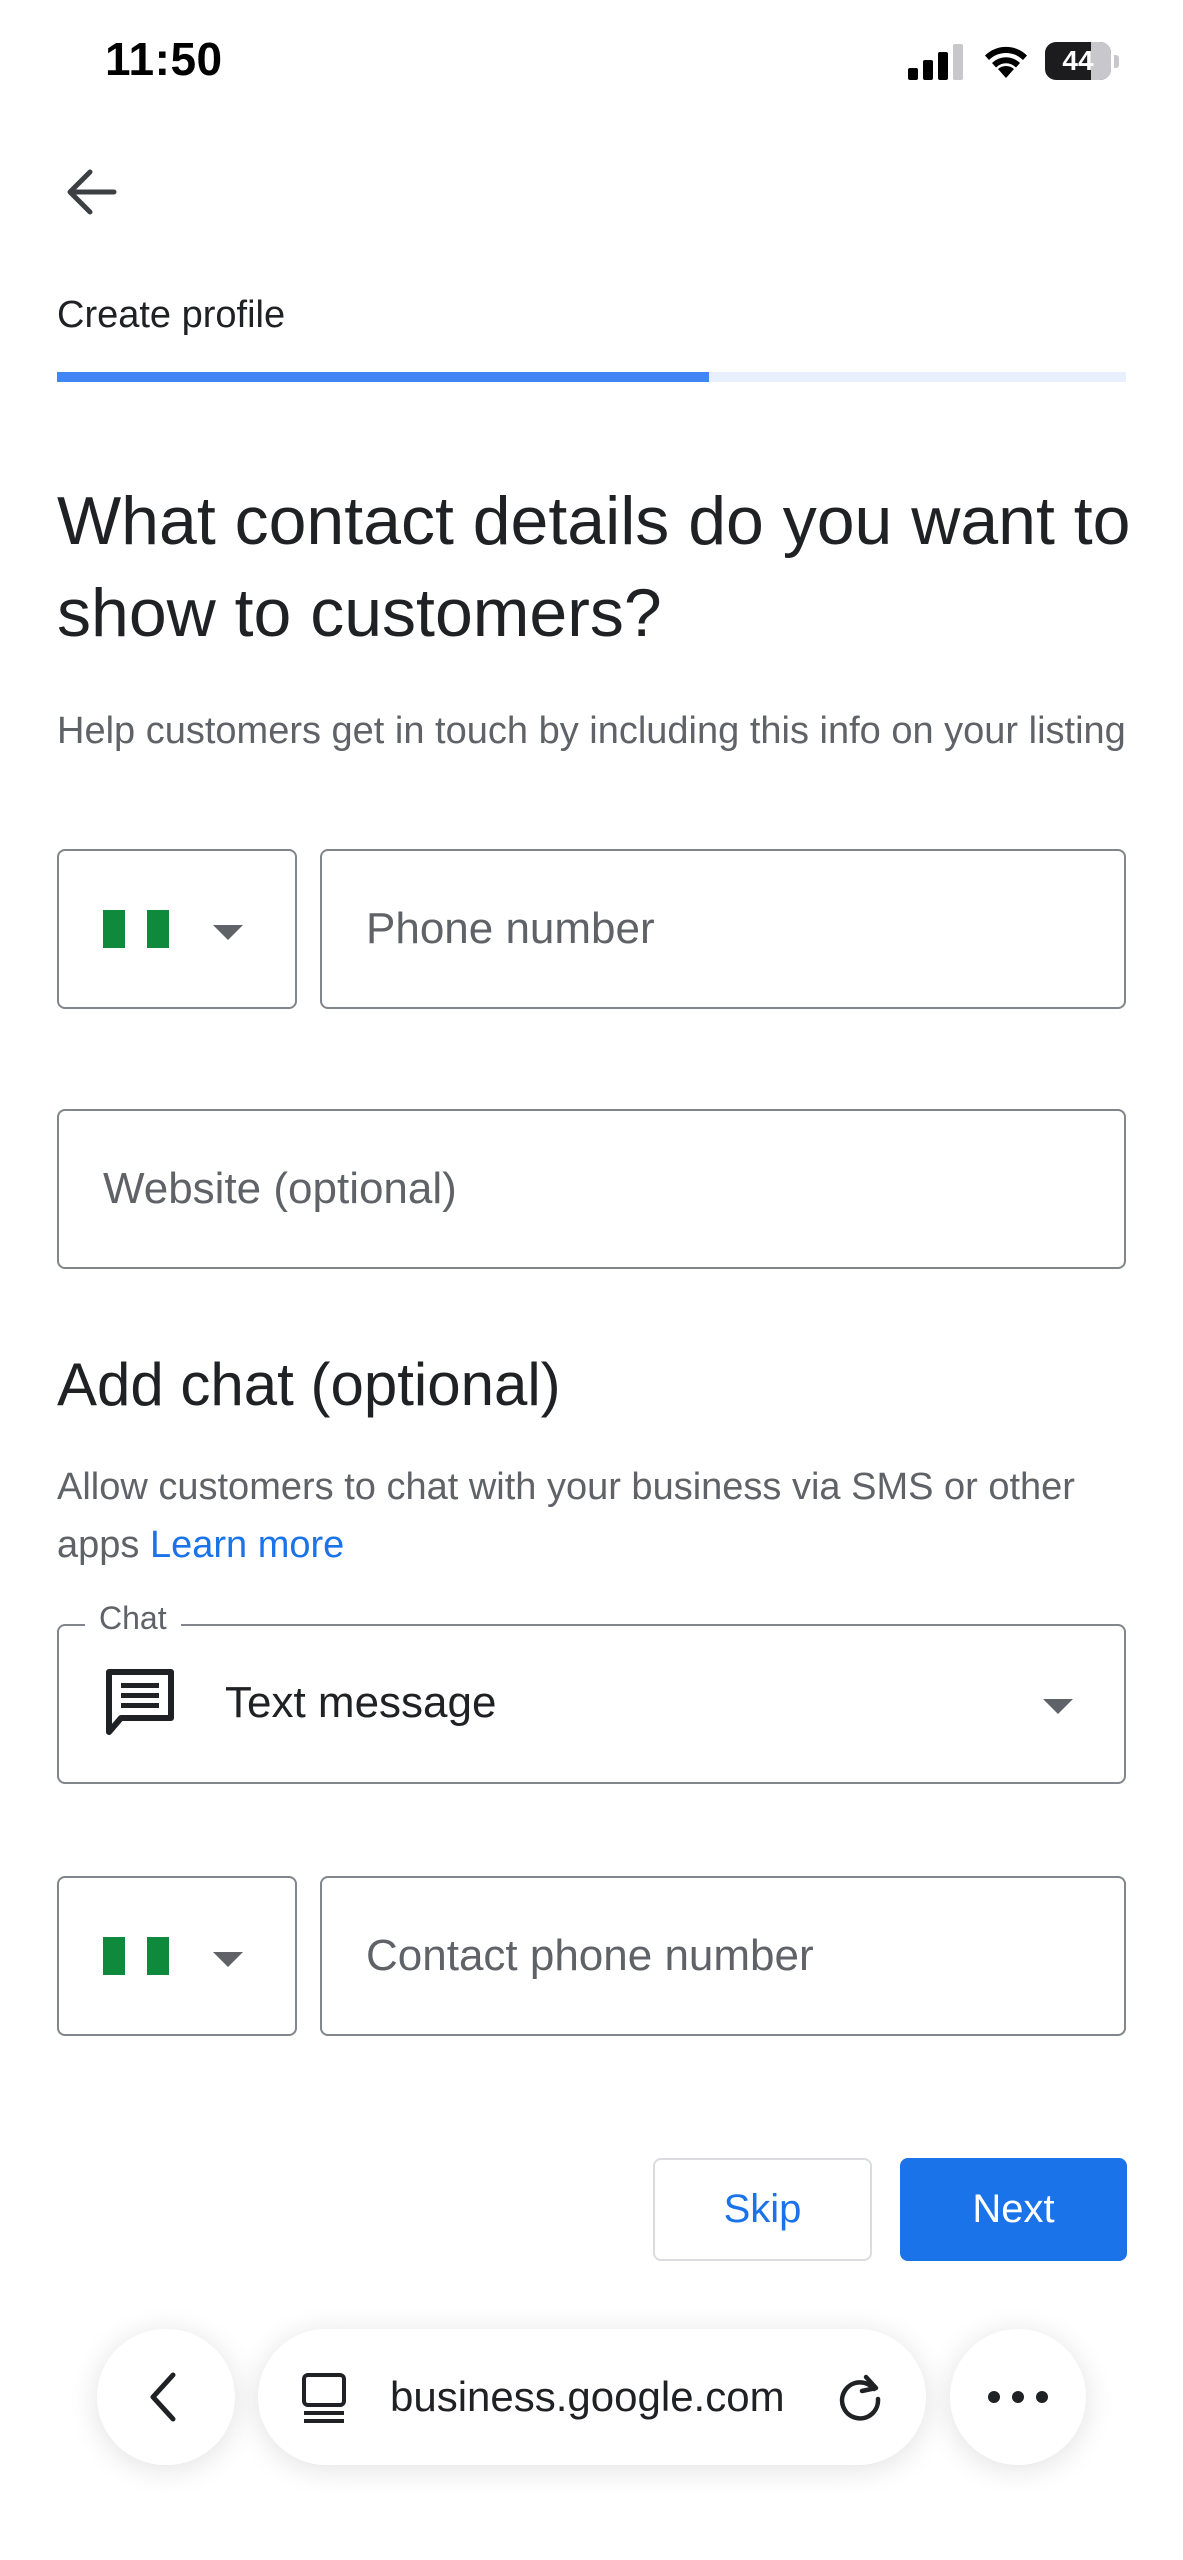 The width and height of the screenshot is (1183, 2560). I want to click on progress-bar, so click(591, 377).